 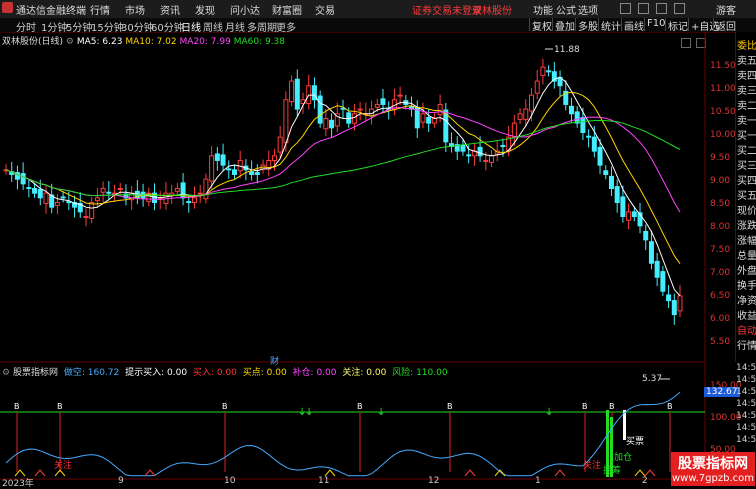 I want to click on quote-mai1: 卖一, so click(x=746, y=119).